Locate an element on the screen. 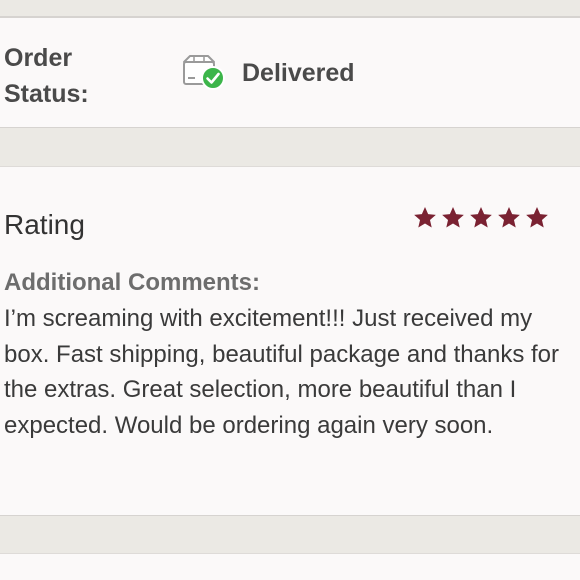 Image resolution: width=580 pixels, height=580 pixels. order-status-value: Delivered is located at coordinates (298, 73).